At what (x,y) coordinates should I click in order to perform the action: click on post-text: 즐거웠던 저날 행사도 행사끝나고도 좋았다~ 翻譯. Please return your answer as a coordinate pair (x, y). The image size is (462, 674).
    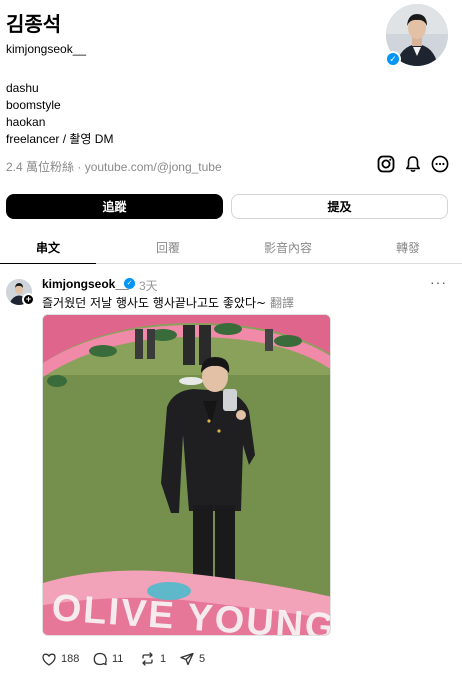
    Looking at the image, I should click on (168, 302).